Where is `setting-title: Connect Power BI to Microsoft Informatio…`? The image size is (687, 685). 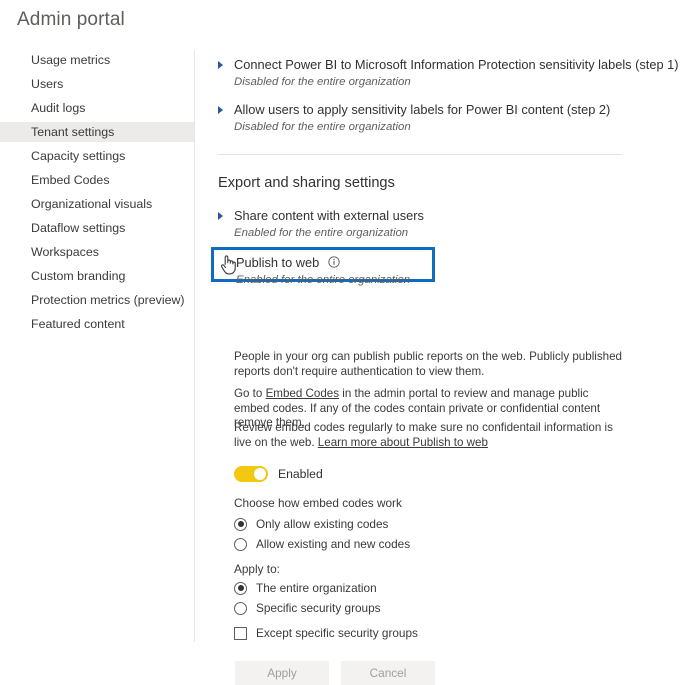
setting-title: Connect Power BI to Microsoft Informatio… is located at coordinates (456, 64).